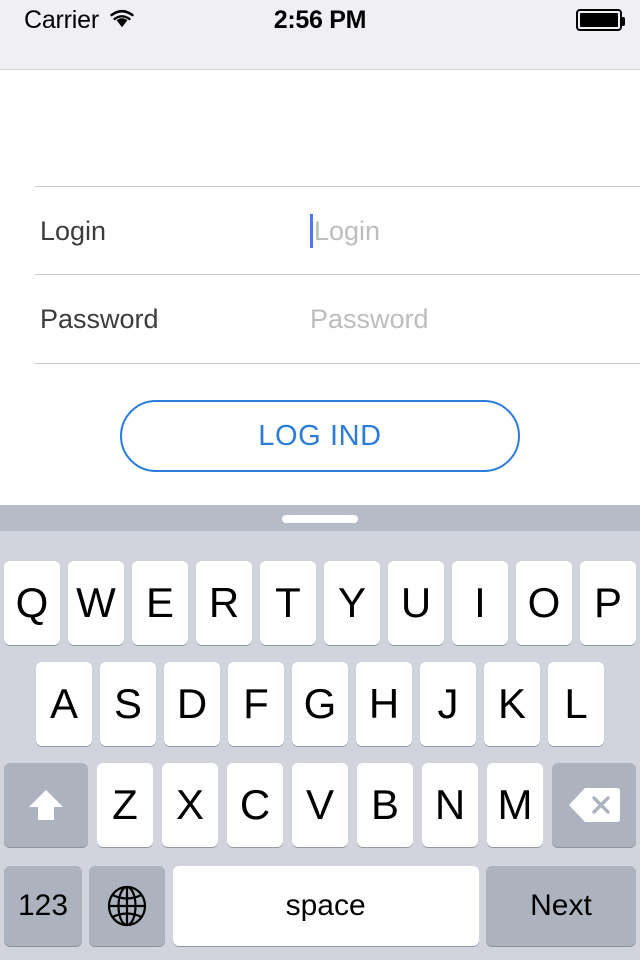  I want to click on key-j: J, so click(448, 704).